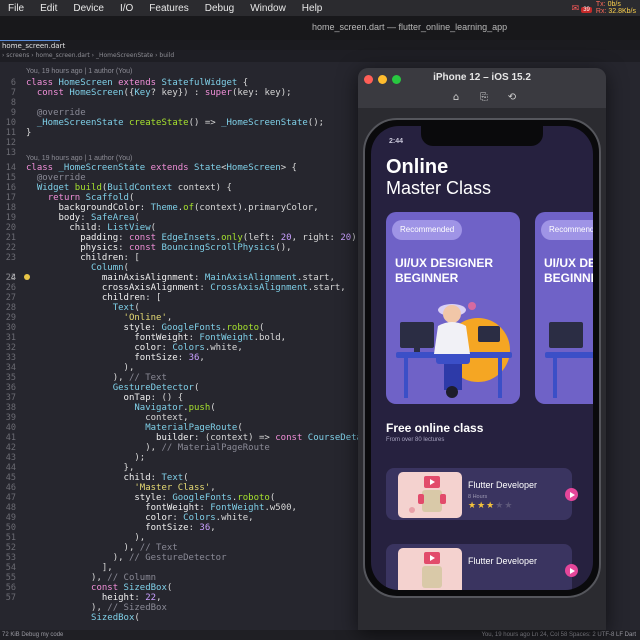 The width and height of the screenshot is (640, 640). I want to click on notification-icon: ✉ 39, so click(582, 8).